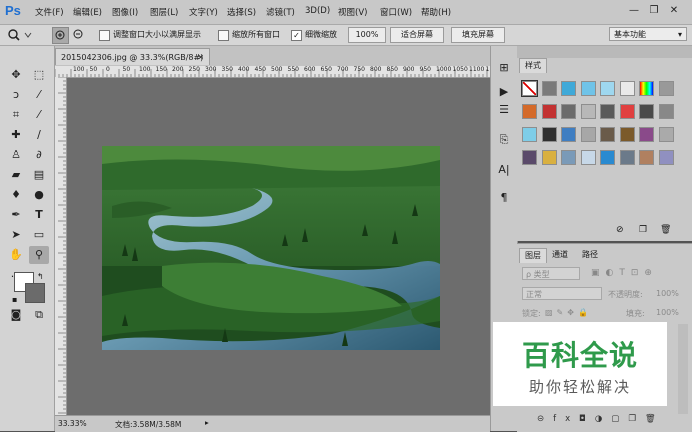  What do you see at coordinates (504, 170) in the screenshot?
I see `character-panel-icon: A|` at bounding box center [504, 170].